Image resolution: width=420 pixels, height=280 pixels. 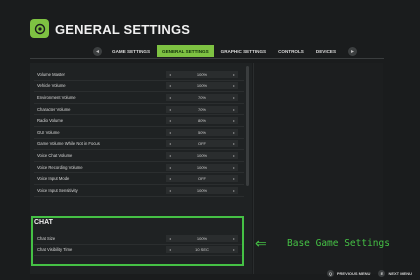 I want to click on setting-selector: ◂ 10 SEC ▸, so click(x=202, y=250).